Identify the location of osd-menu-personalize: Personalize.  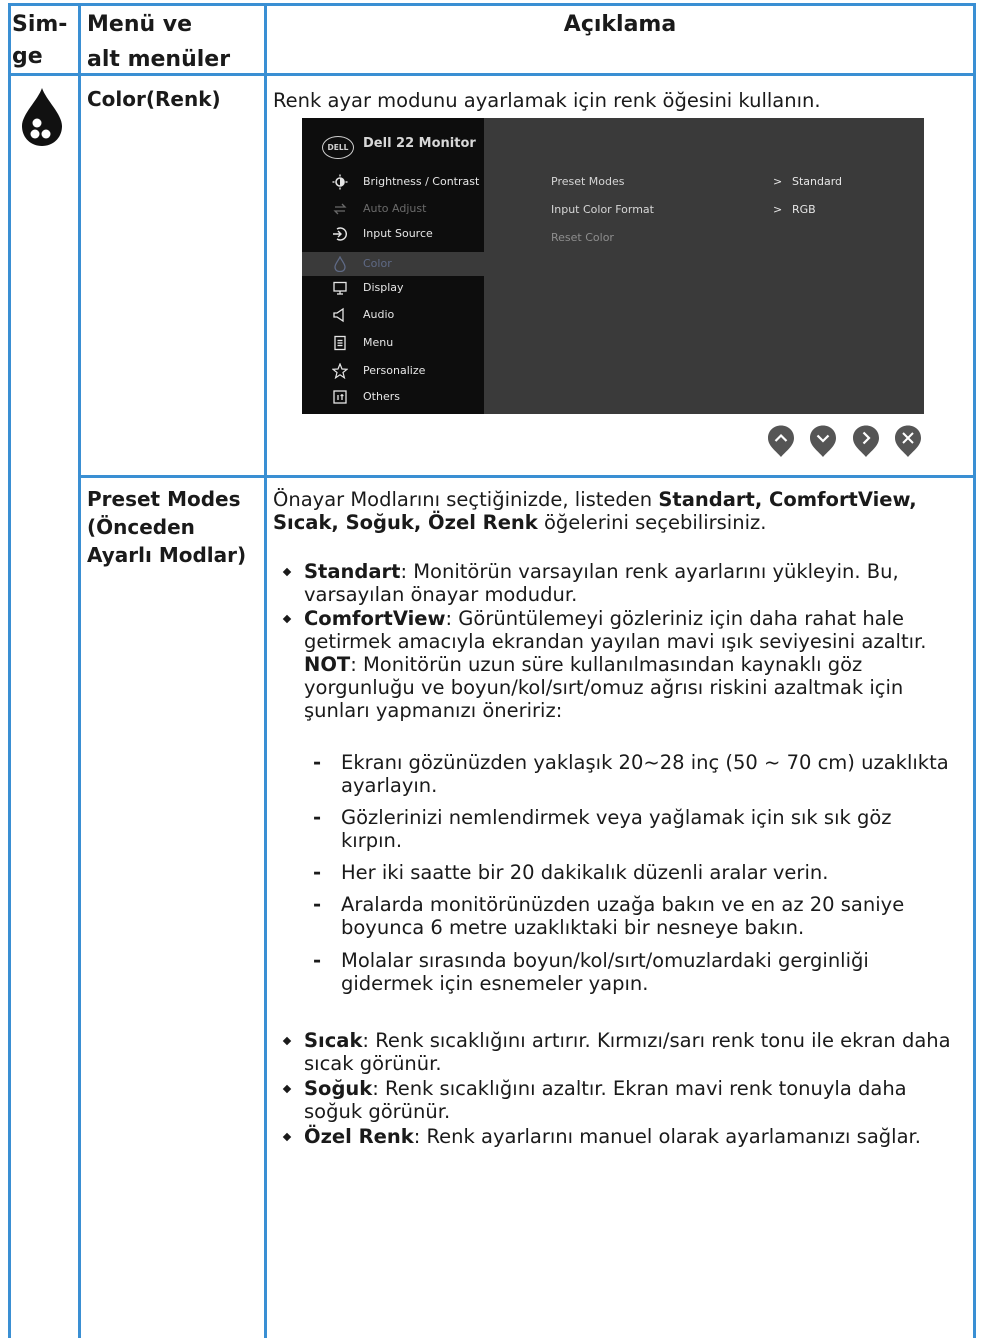
(393, 371).